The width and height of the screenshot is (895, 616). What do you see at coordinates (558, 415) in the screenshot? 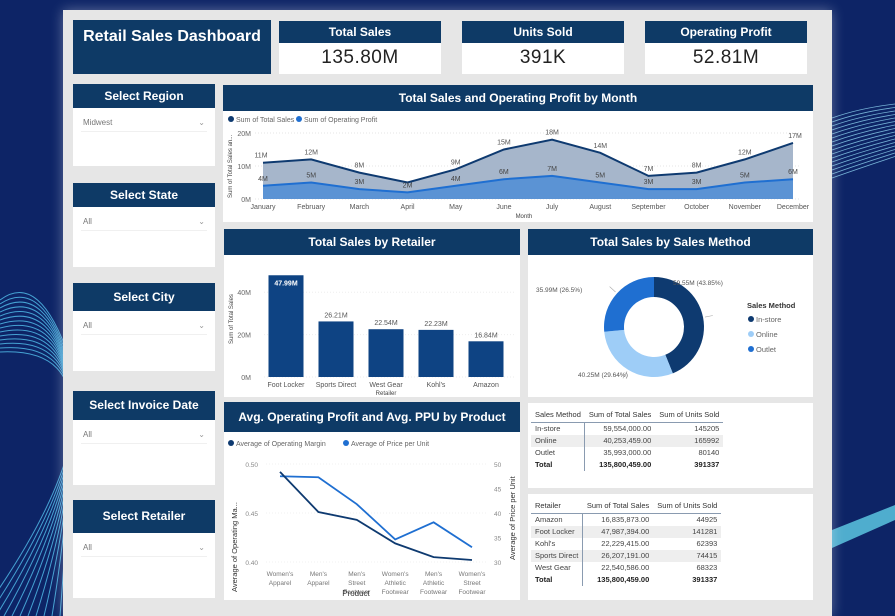
I see `column-header: Sales Method` at bounding box center [558, 415].